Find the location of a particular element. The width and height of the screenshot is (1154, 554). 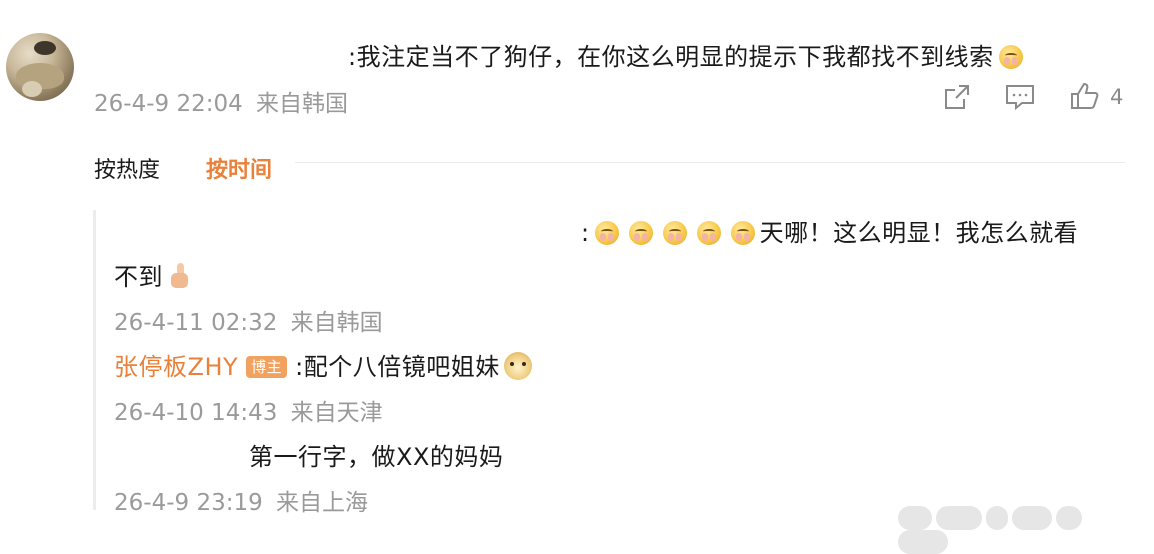

reply-2-meta: 26-4-10 14:43 来自天津 is located at coordinates (248, 410).